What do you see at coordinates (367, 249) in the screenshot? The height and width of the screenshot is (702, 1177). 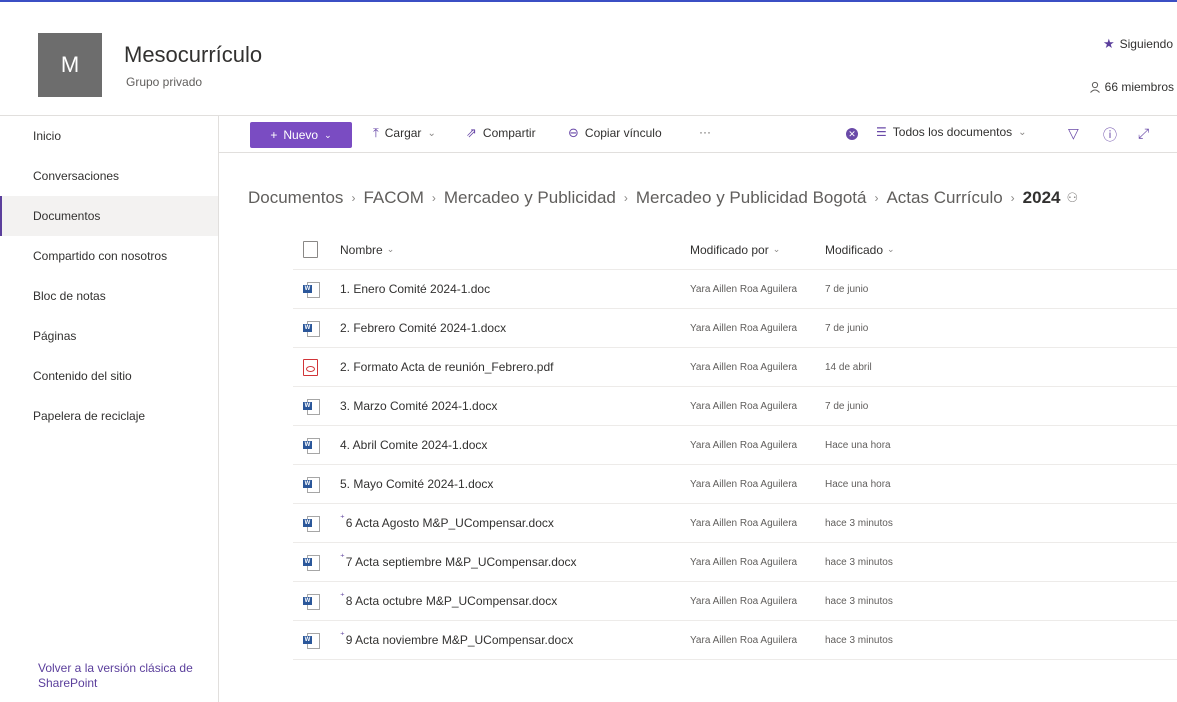 I see `column-header-name: Nombre ⌄` at bounding box center [367, 249].